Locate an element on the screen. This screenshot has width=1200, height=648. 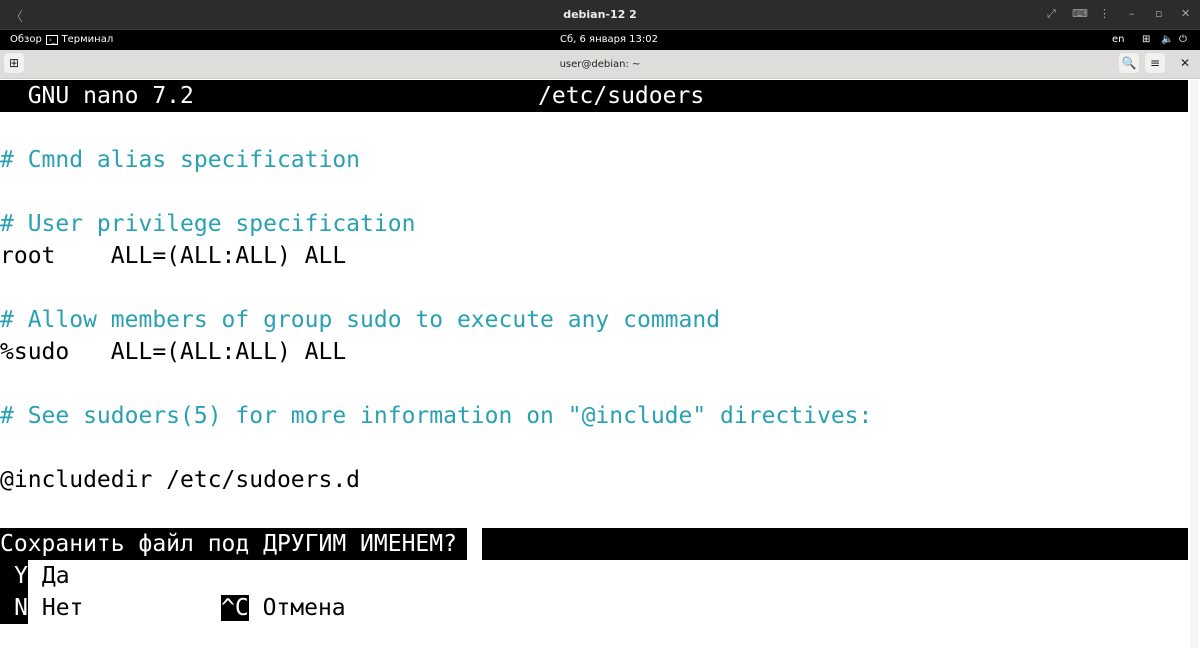
minimize-icon: – is located at coordinates (1132, 13).